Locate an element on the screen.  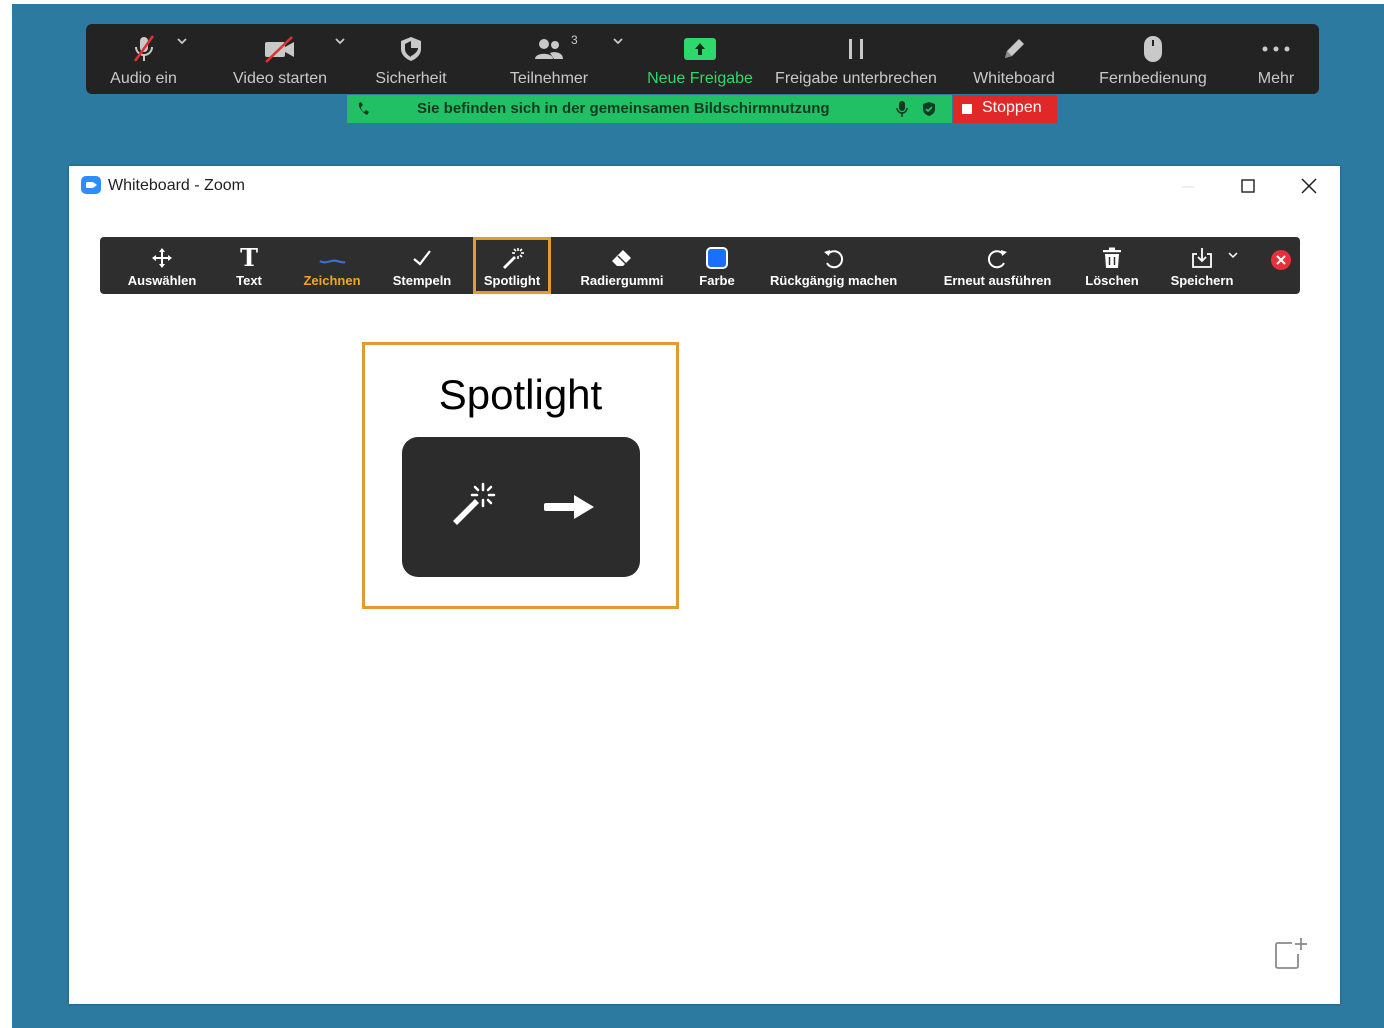
close-toolbar-button is located at coordinates (1281, 260).